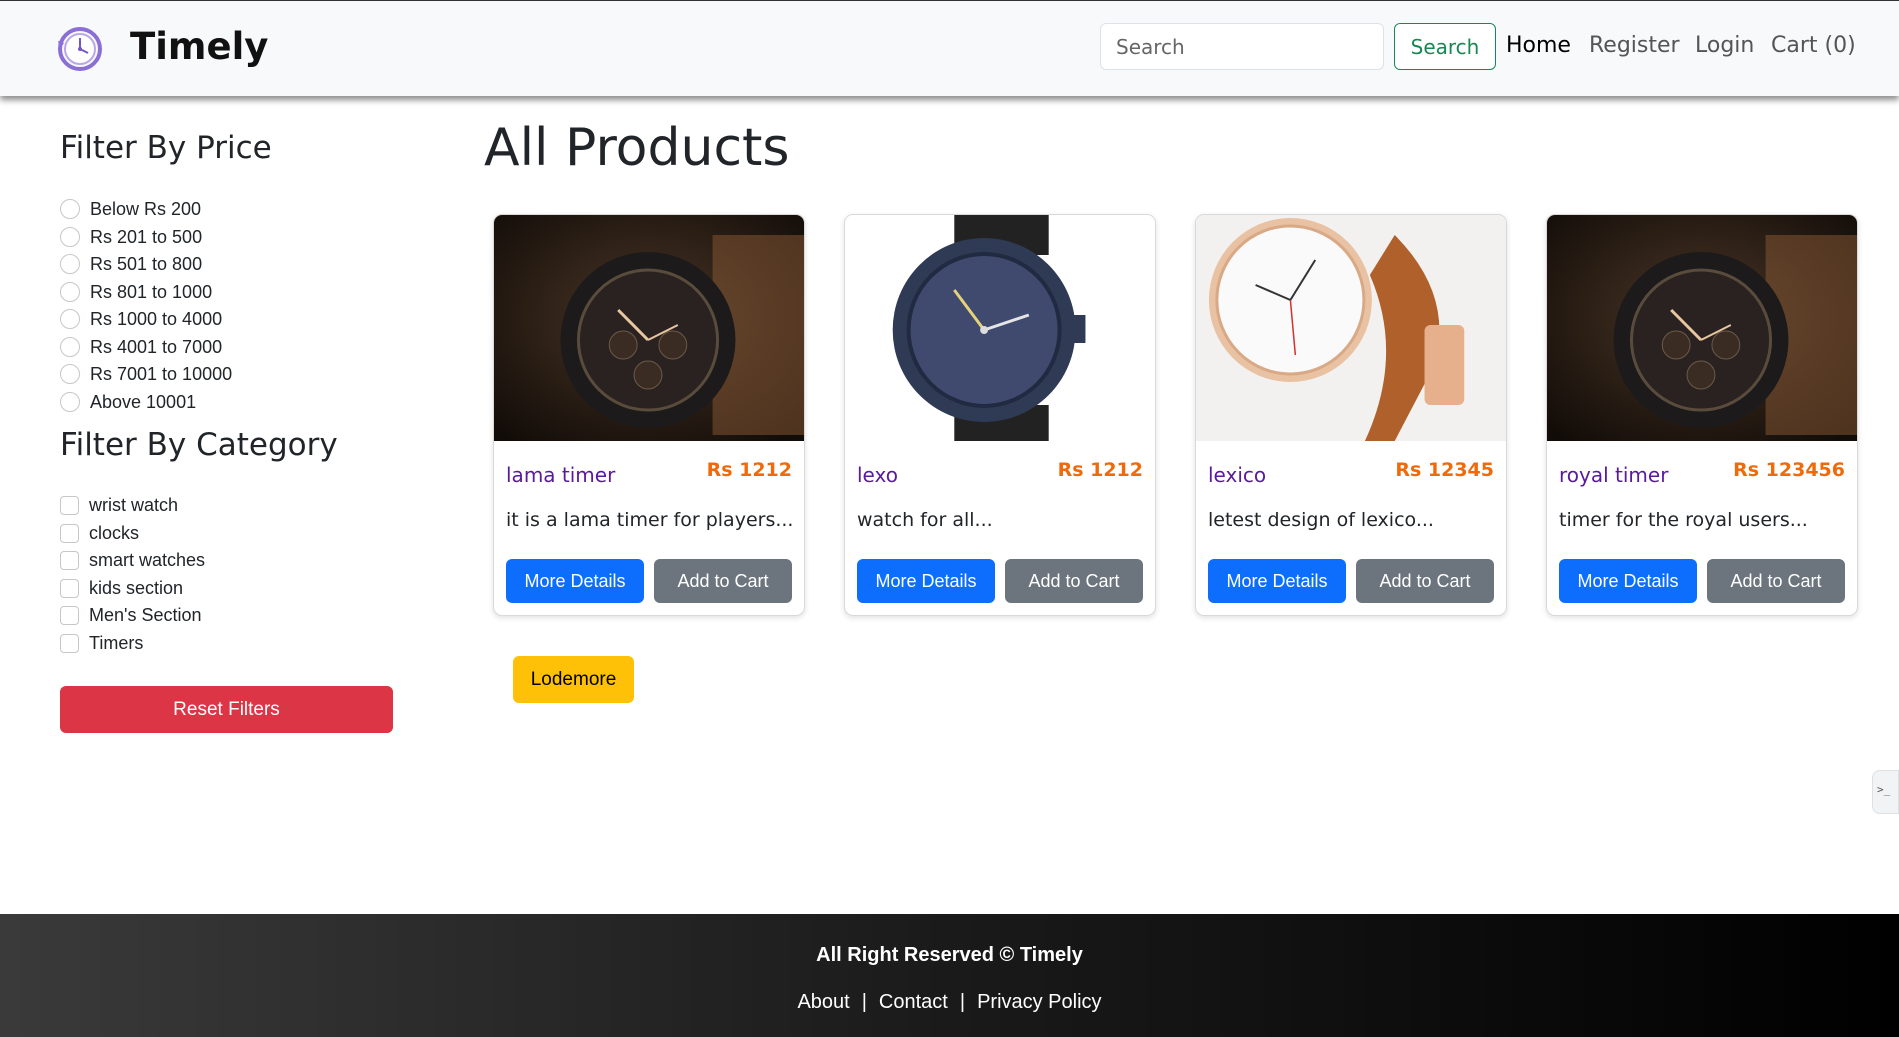  What do you see at coordinates (1444, 470) in the screenshot?
I see `product-price: Rs 12345` at bounding box center [1444, 470].